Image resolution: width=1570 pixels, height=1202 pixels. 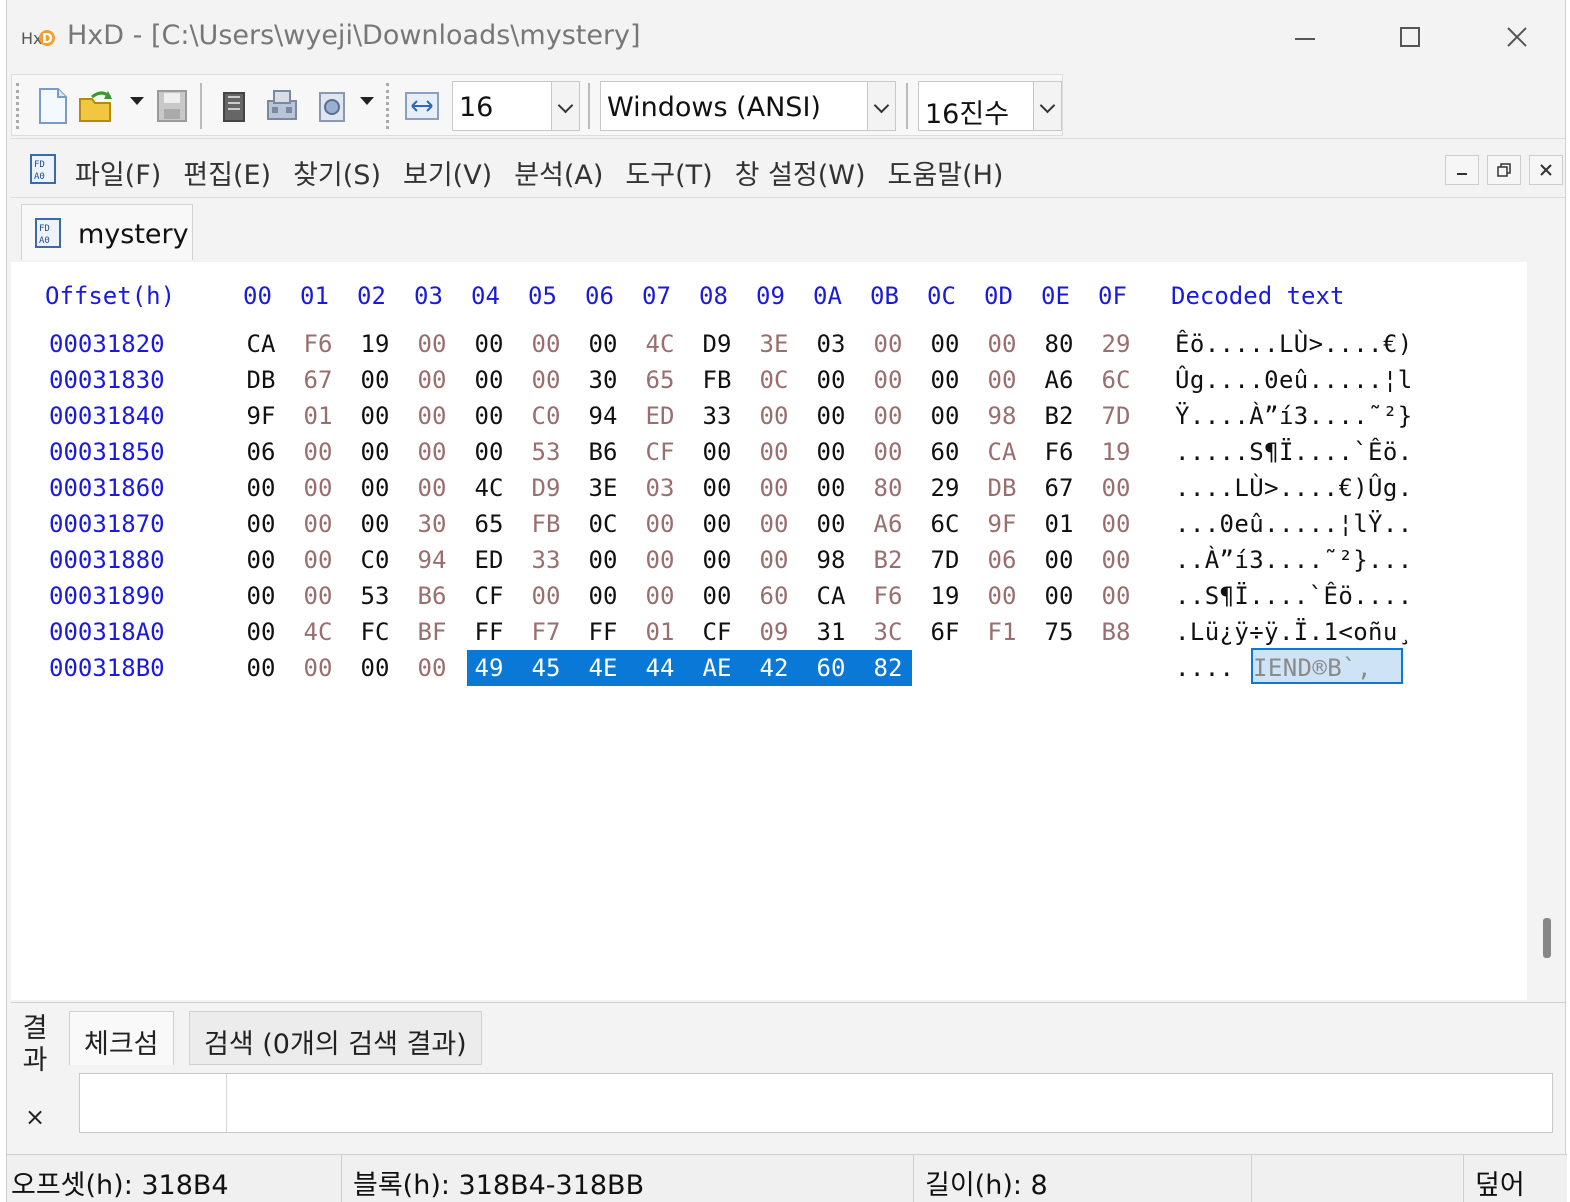 What do you see at coordinates (1059, 344) in the screenshot?
I see `hex-byte: 80` at bounding box center [1059, 344].